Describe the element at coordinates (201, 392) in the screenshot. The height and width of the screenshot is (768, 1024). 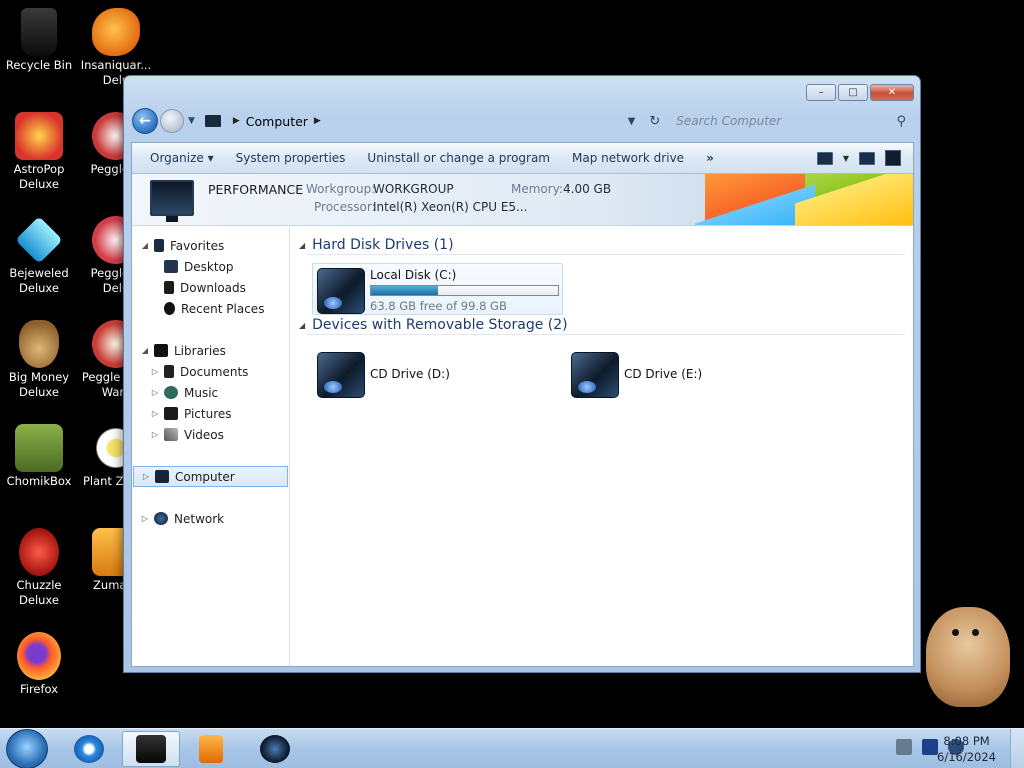
I see `tree-label: Music` at that location.